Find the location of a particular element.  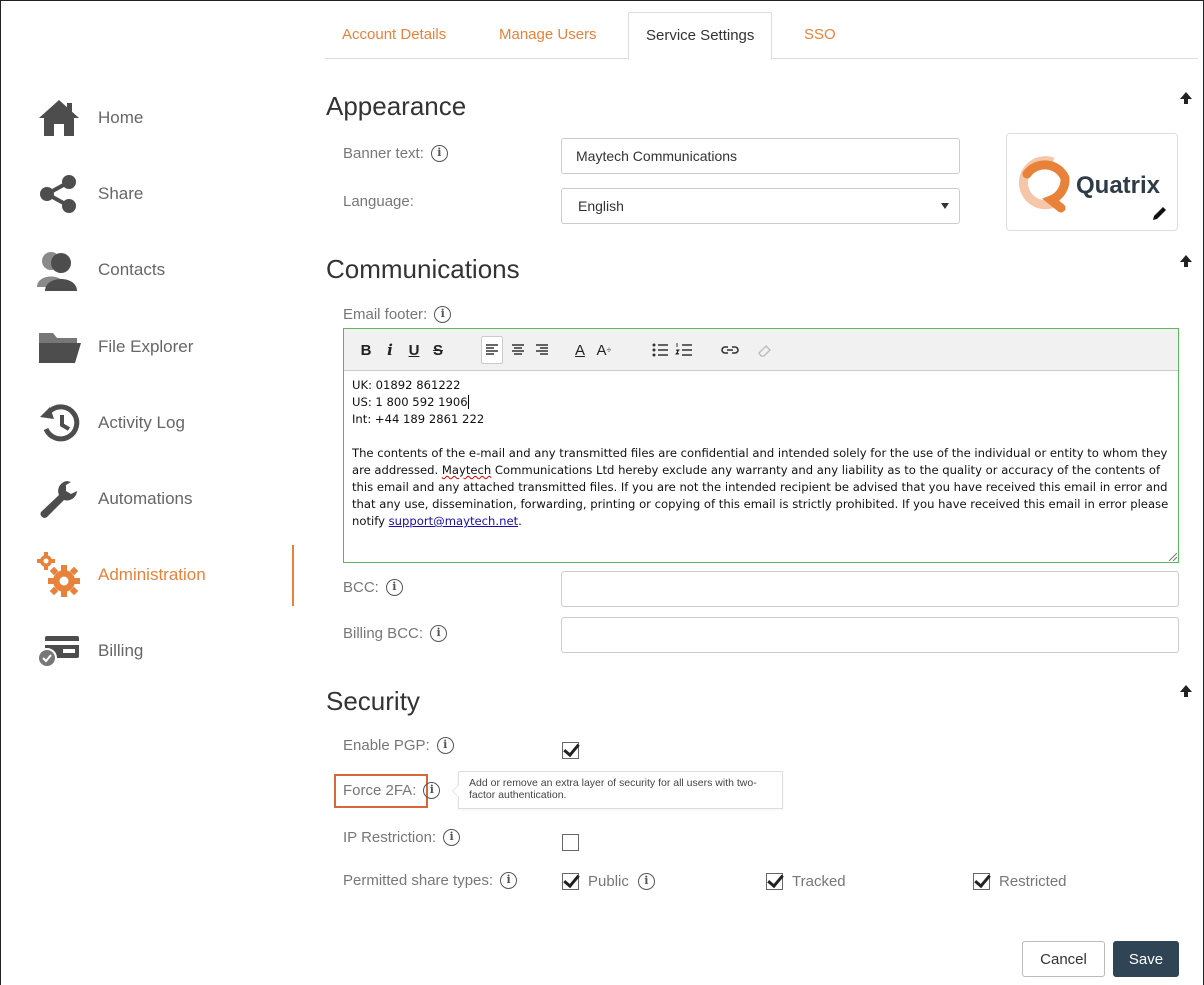

align-right-button is located at coordinates (542, 350).